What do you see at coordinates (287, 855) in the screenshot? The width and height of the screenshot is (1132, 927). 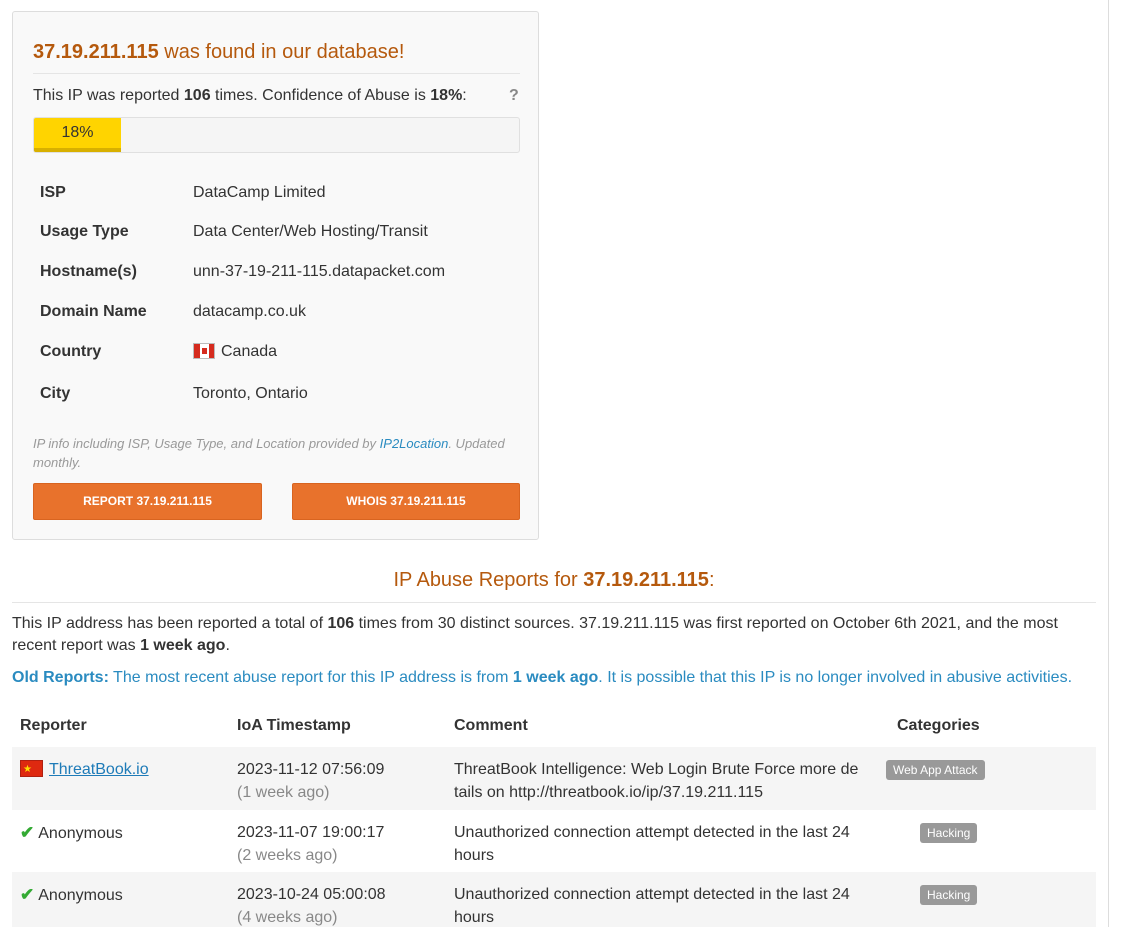 I see `relative-time: (2 weeks ago)` at bounding box center [287, 855].